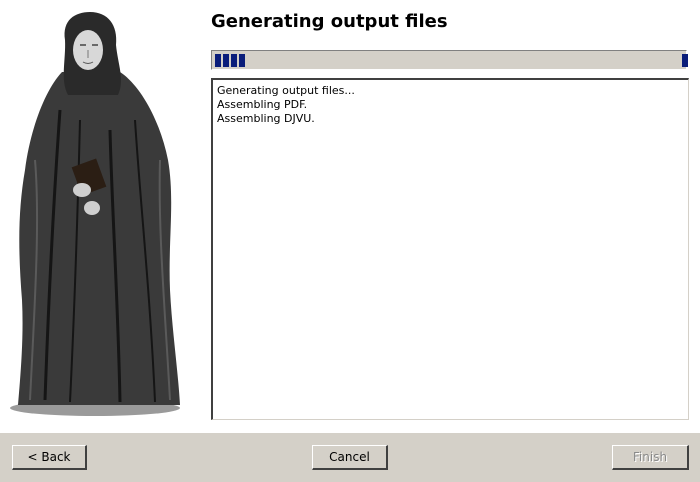 This screenshot has height=482, width=700. Describe the element at coordinates (266, 118) in the screenshot. I see `log-line: Assembling DJVU.` at that location.